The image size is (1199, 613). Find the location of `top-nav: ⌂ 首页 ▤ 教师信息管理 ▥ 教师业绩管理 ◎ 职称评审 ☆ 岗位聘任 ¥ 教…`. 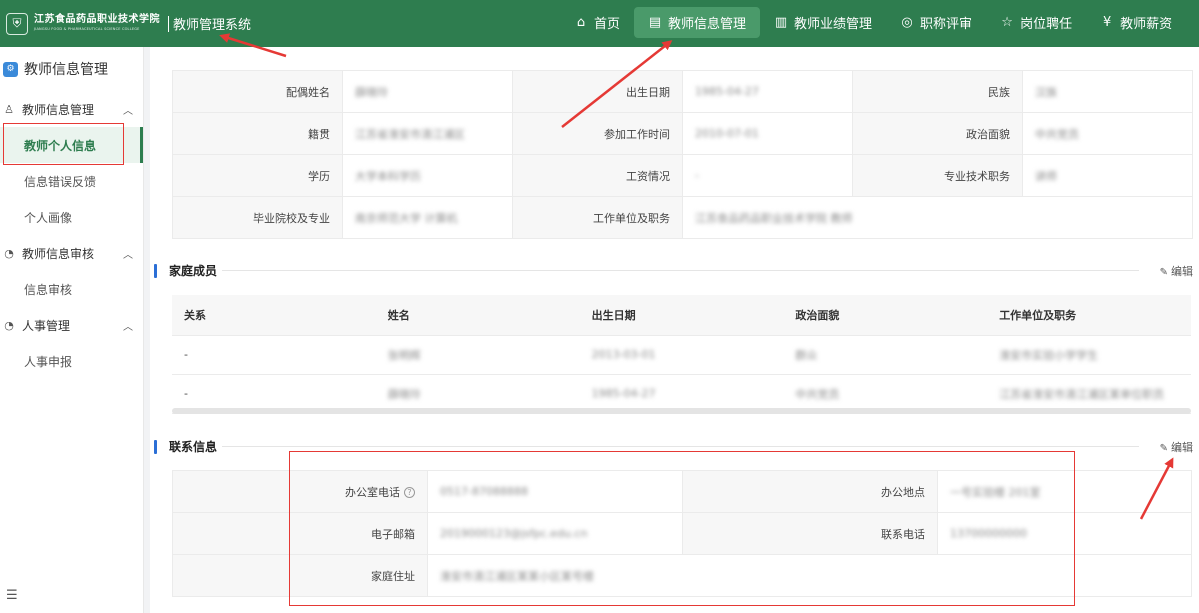

top-nav: ⌂ 首页 ▤ 教师信息管理 ▥ 教师业绩管理 ◎ 职称评审 ☆ 岗位聘任 ¥ 教… is located at coordinates (873, 22).